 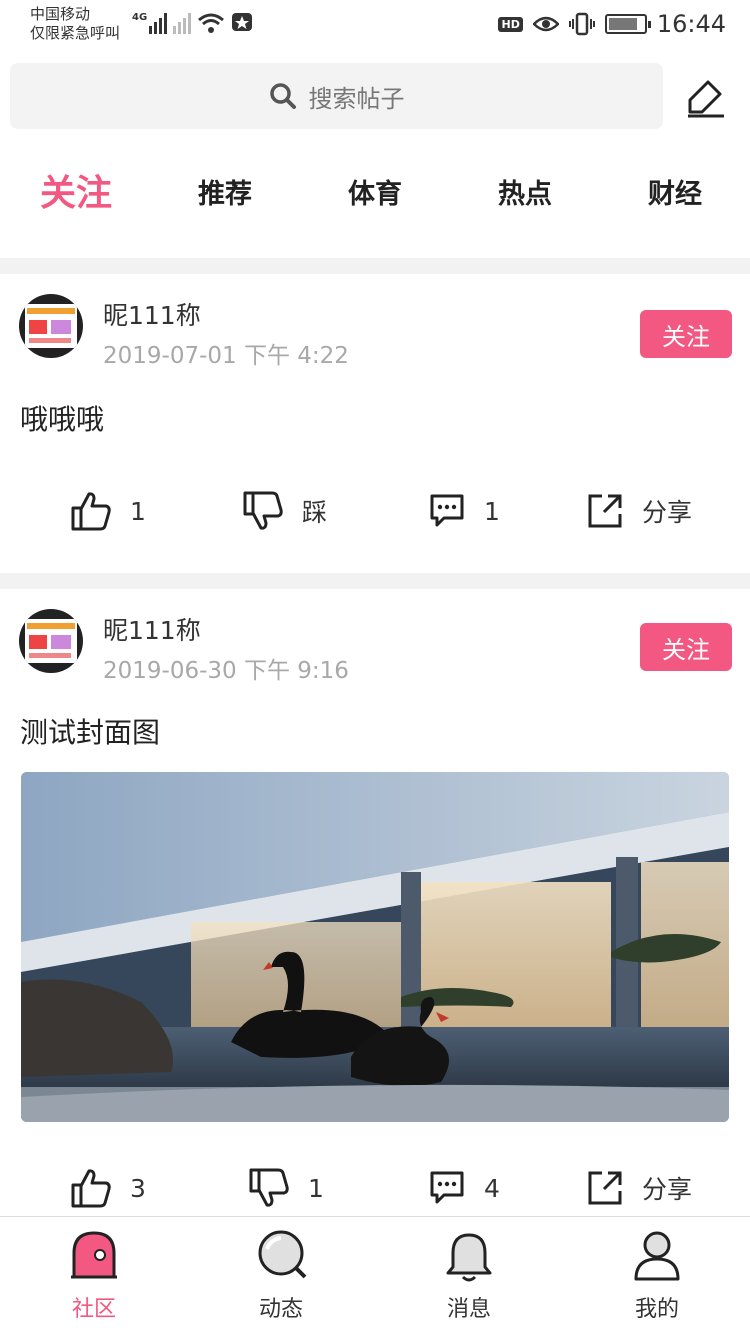 I want to click on battery-icon, so click(x=627, y=24).